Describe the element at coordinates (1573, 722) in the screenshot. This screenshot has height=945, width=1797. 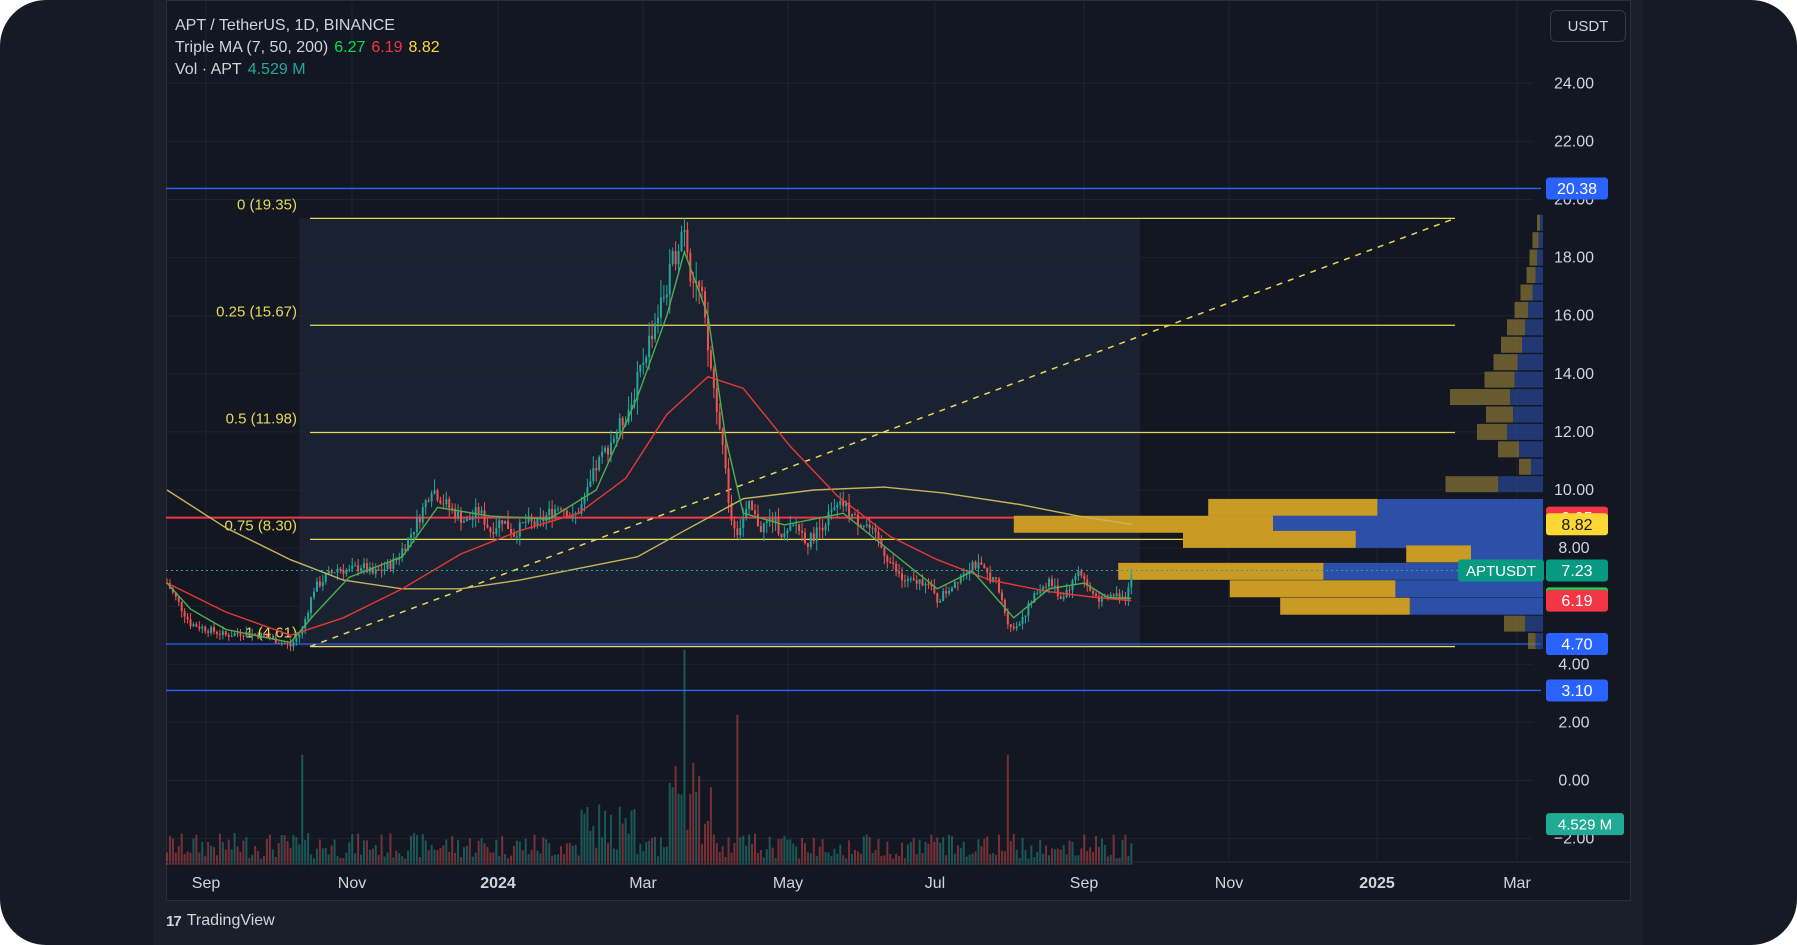
I see `y-axis-tick-label: 2.00` at that location.